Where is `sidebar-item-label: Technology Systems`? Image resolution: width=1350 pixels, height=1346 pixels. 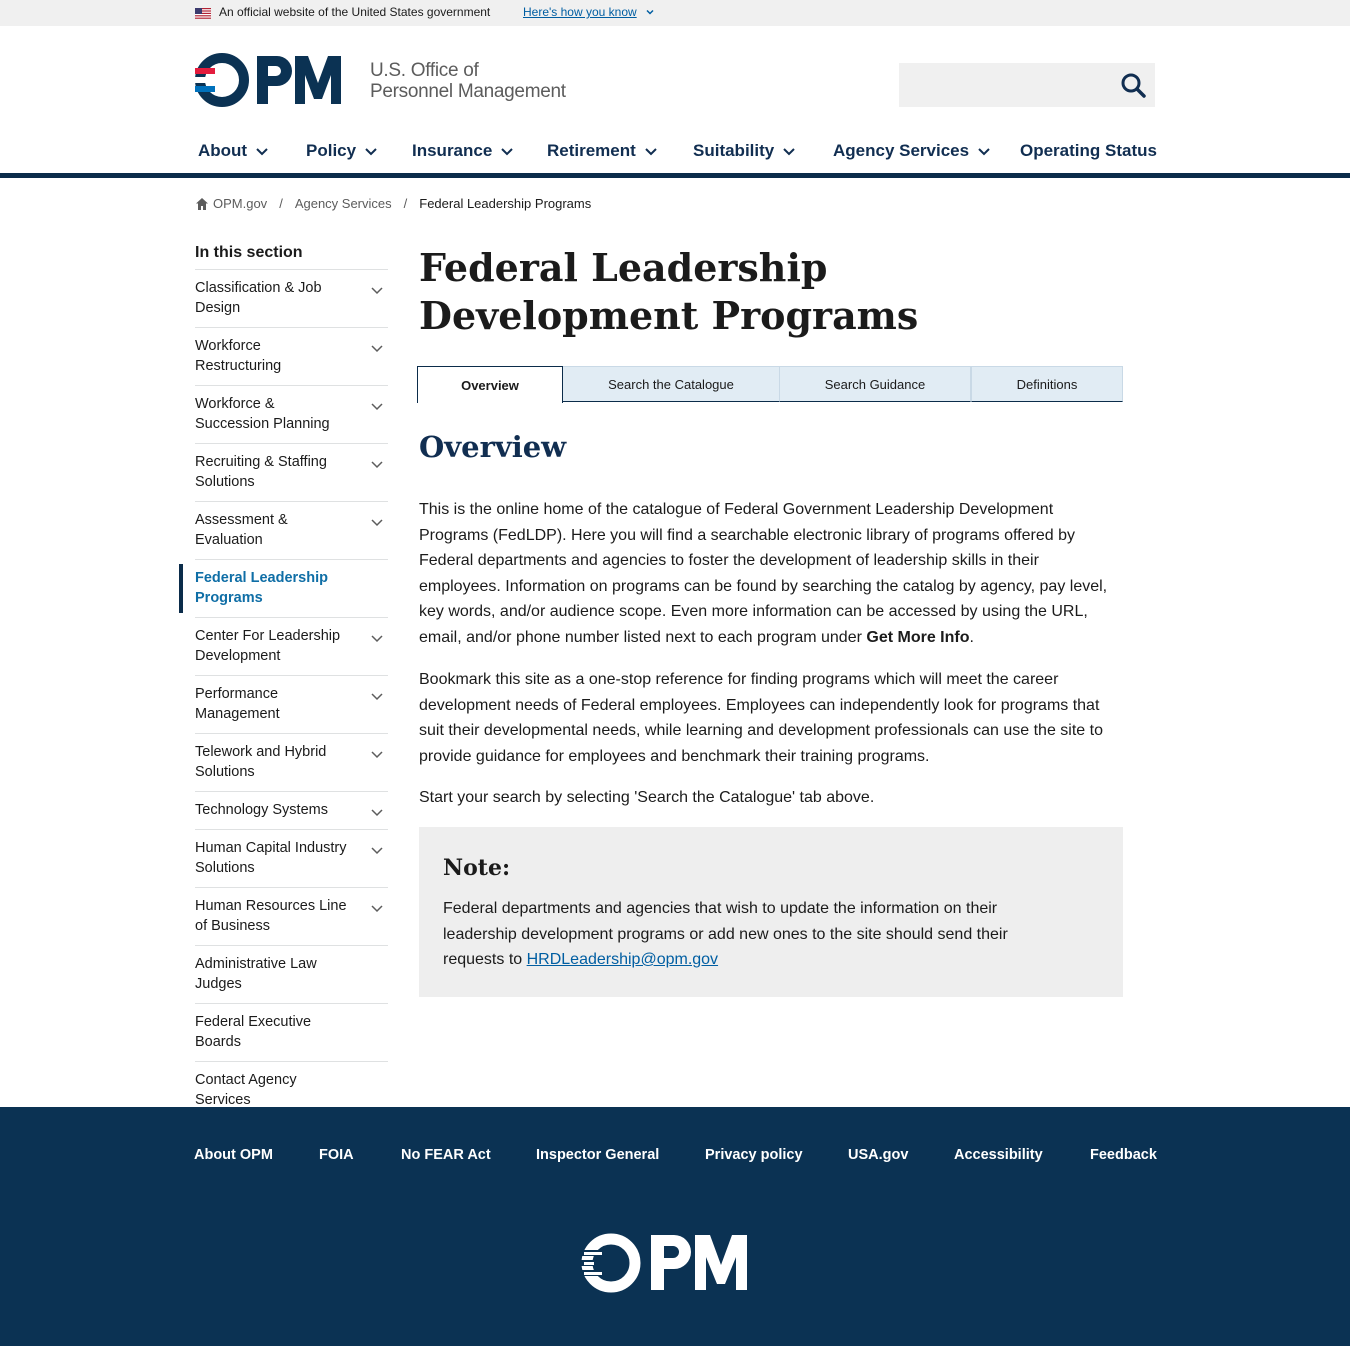
sidebar-item-label: Technology Systems is located at coordinates (261, 810).